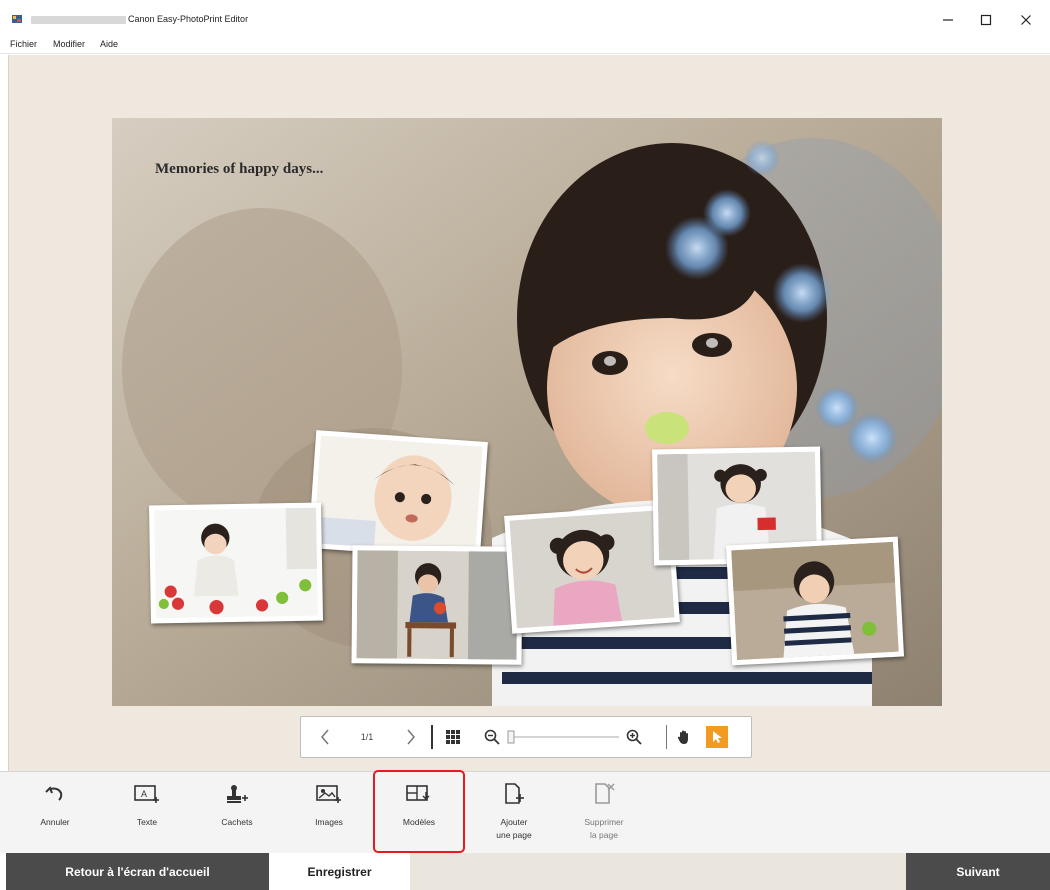  Describe the element at coordinates (525, 45) in the screenshot. I see `menu-bar: Fichier Modifier Aide` at that location.